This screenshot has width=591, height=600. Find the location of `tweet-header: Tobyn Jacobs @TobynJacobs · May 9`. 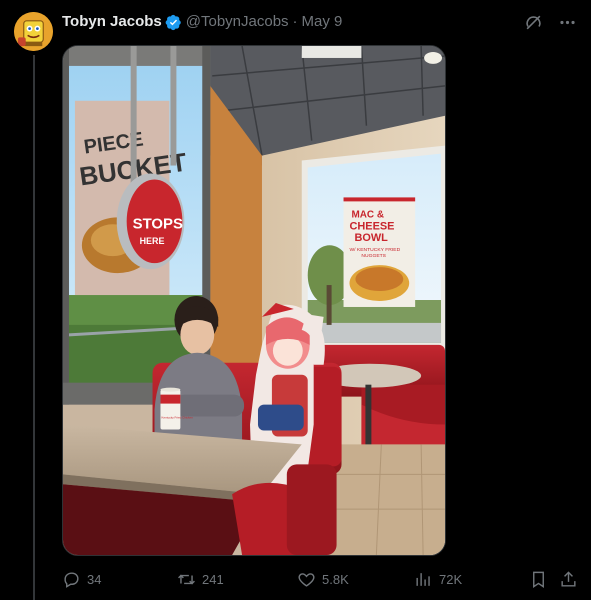

tweet-header: Tobyn Jacobs @TobynJacobs · May 9 is located at coordinates (202, 22).